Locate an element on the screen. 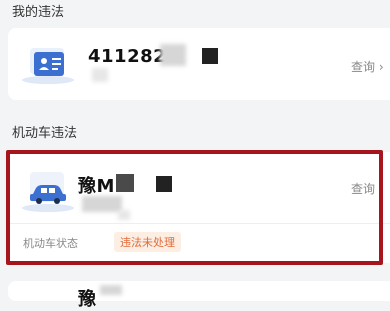  license-query-link: 查询 › is located at coordinates (367, 66).